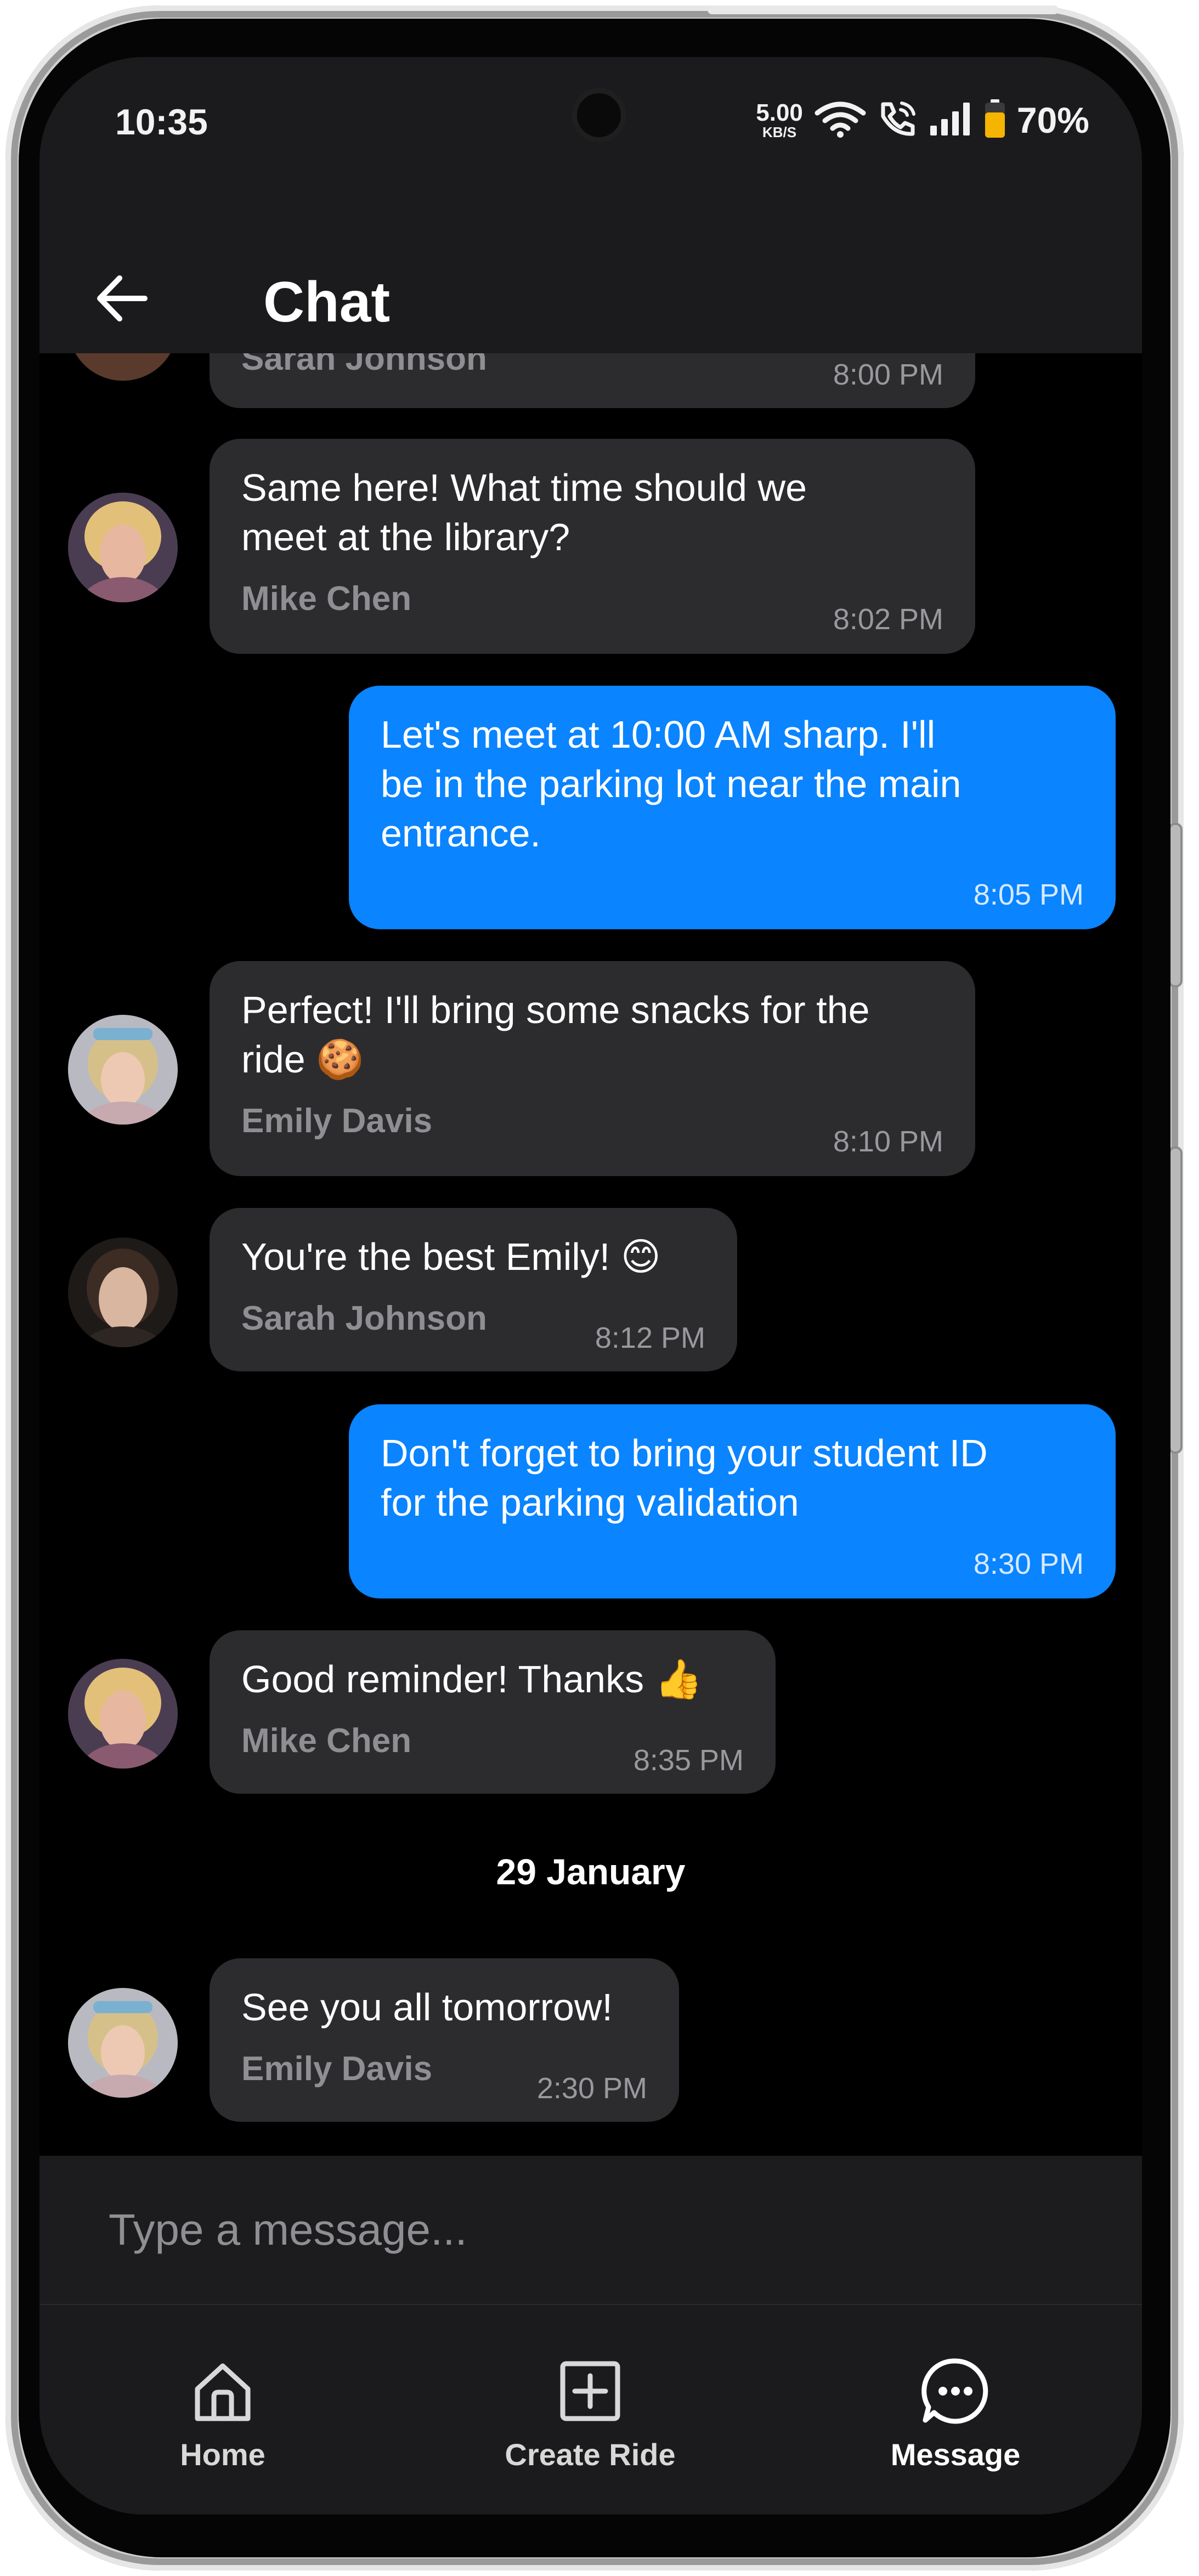 This screenshot has width=1199, height=2576. Describe the element at coordinates (689, 1760) in the screenshot. I see `message-time: 8:35 PM` at that location.